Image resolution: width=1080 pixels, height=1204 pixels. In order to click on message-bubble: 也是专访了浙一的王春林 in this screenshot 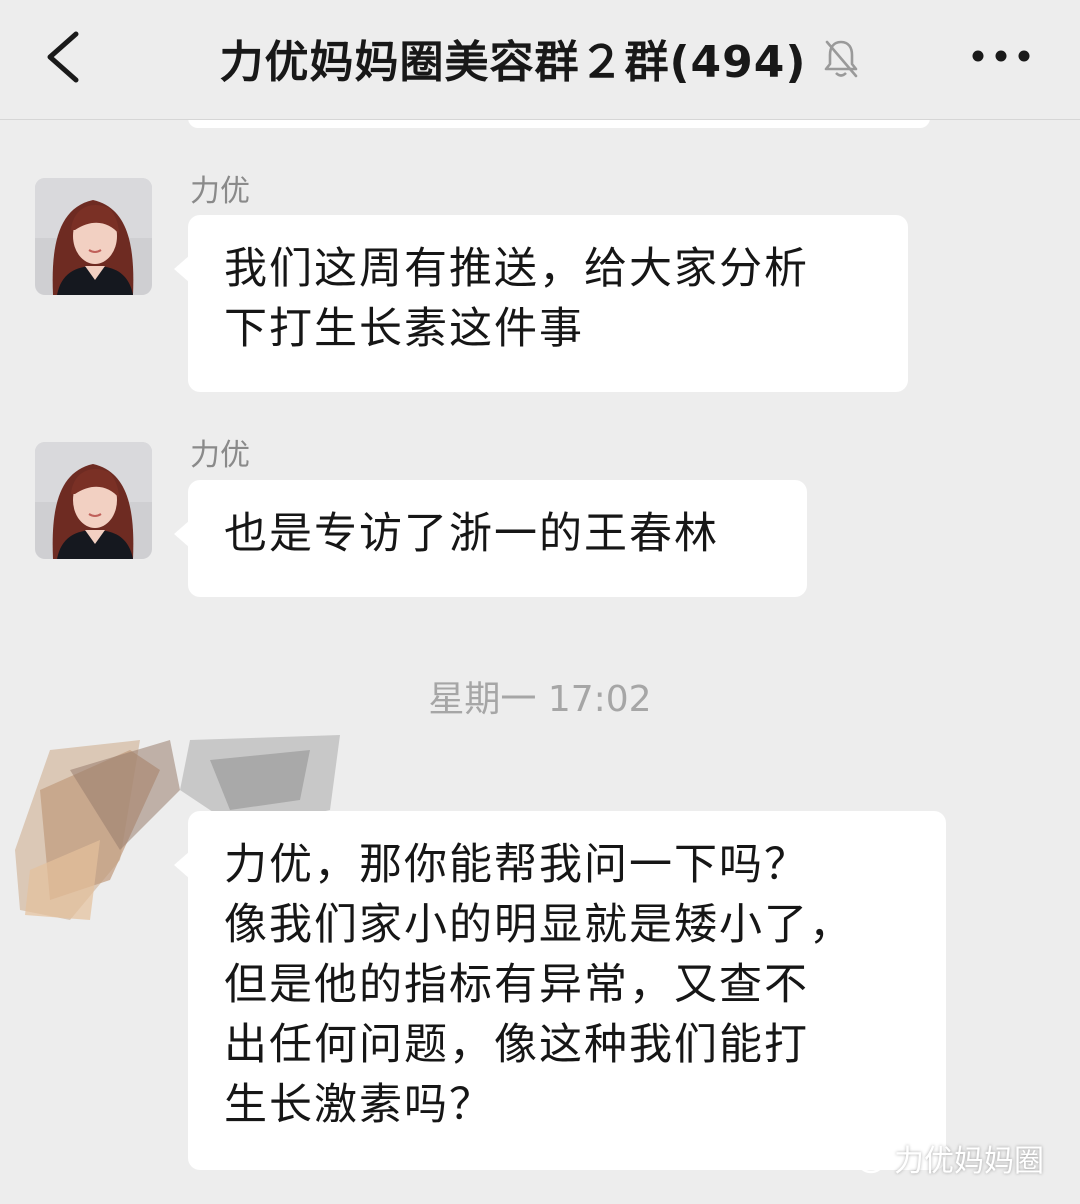, I will do `click(490, 538)`.